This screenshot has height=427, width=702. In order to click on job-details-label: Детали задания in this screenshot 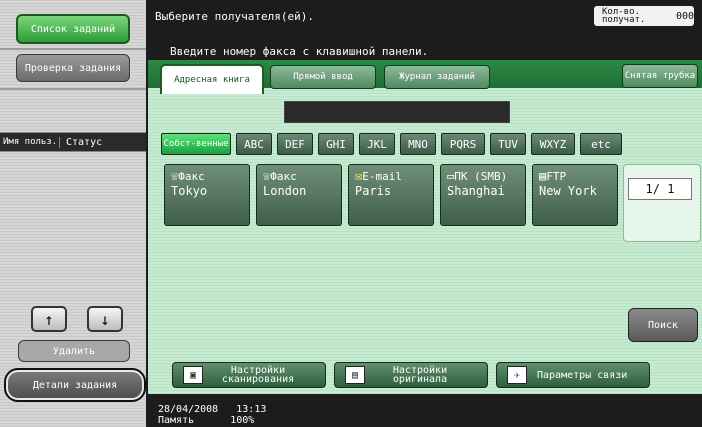, I will do `click(75, 385)`.